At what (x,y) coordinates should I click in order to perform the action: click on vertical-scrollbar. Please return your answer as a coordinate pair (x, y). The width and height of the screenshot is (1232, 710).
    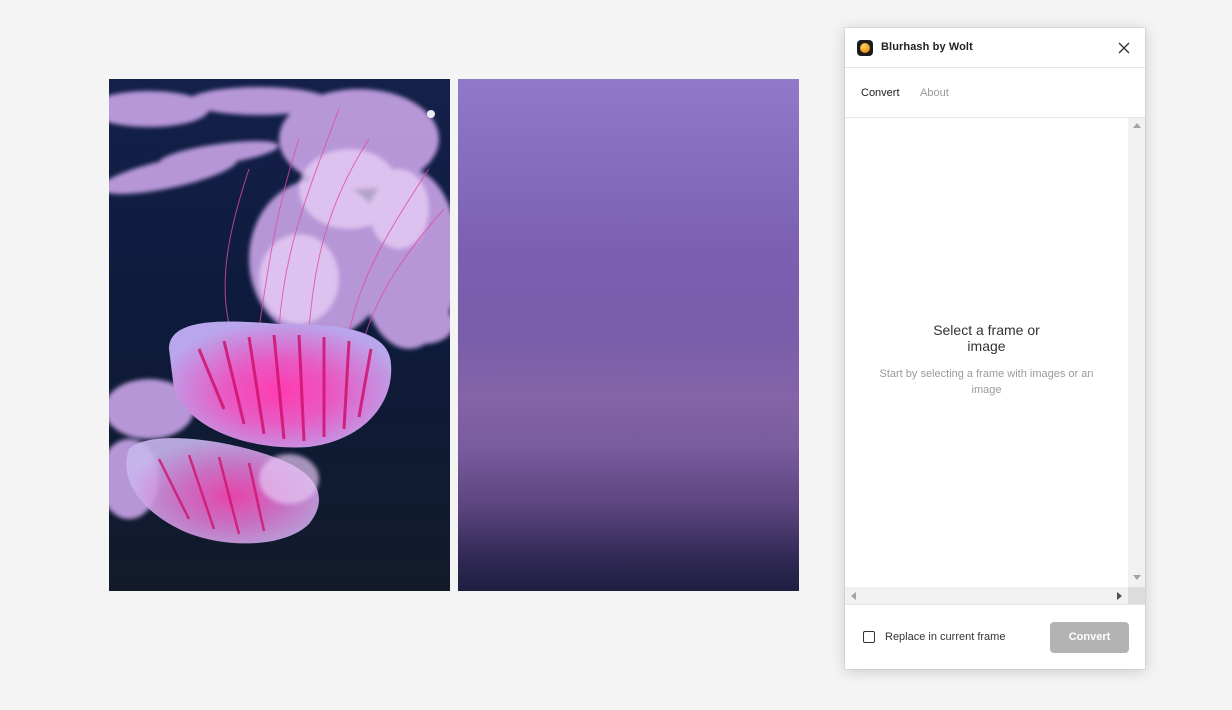
    Looking at the image, I should click on (1136, 352).